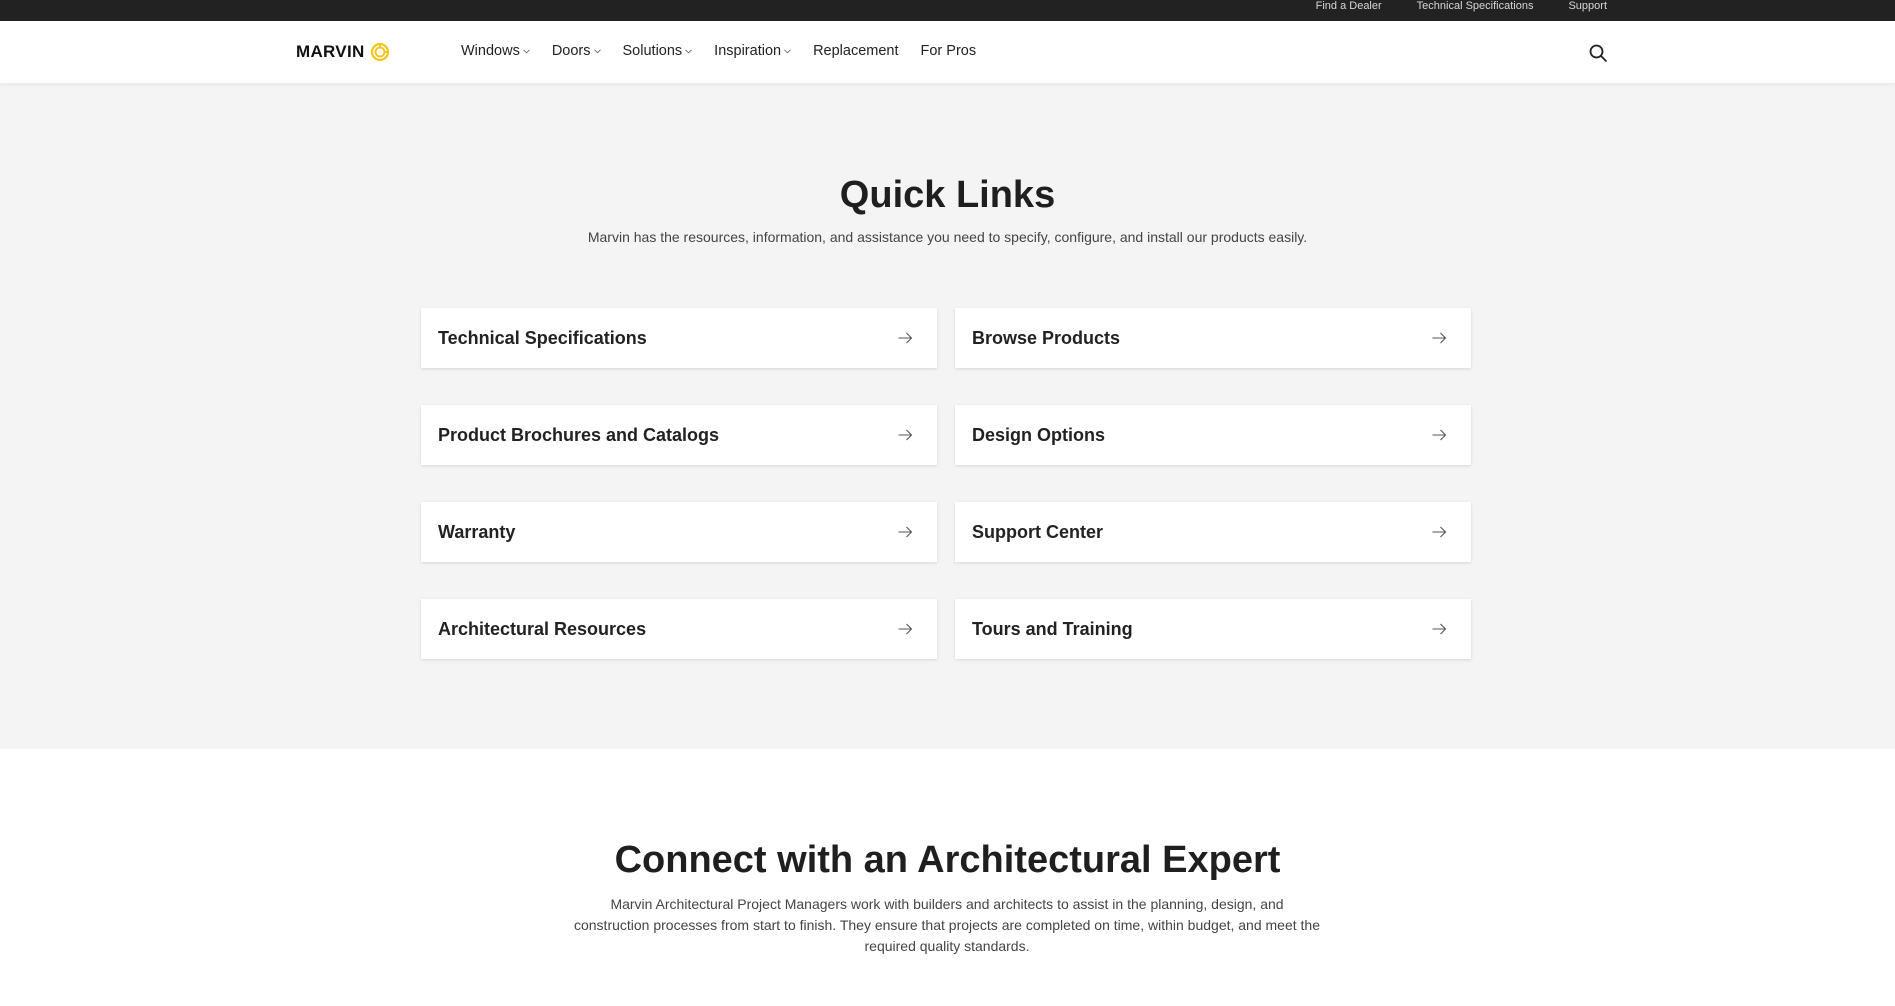 This screenshot has height=1006, width=1895. Describe the element at coordinates (679, 338) in the screenshot. I see `quick-link-technical-specifications: Technical Specifications` at that location.